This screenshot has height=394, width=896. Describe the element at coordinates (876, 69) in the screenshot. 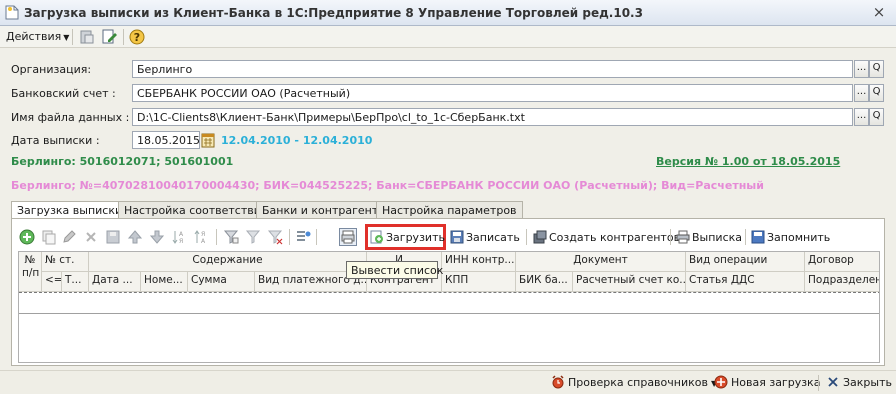

I see `org-search-icon: Q` at that location.